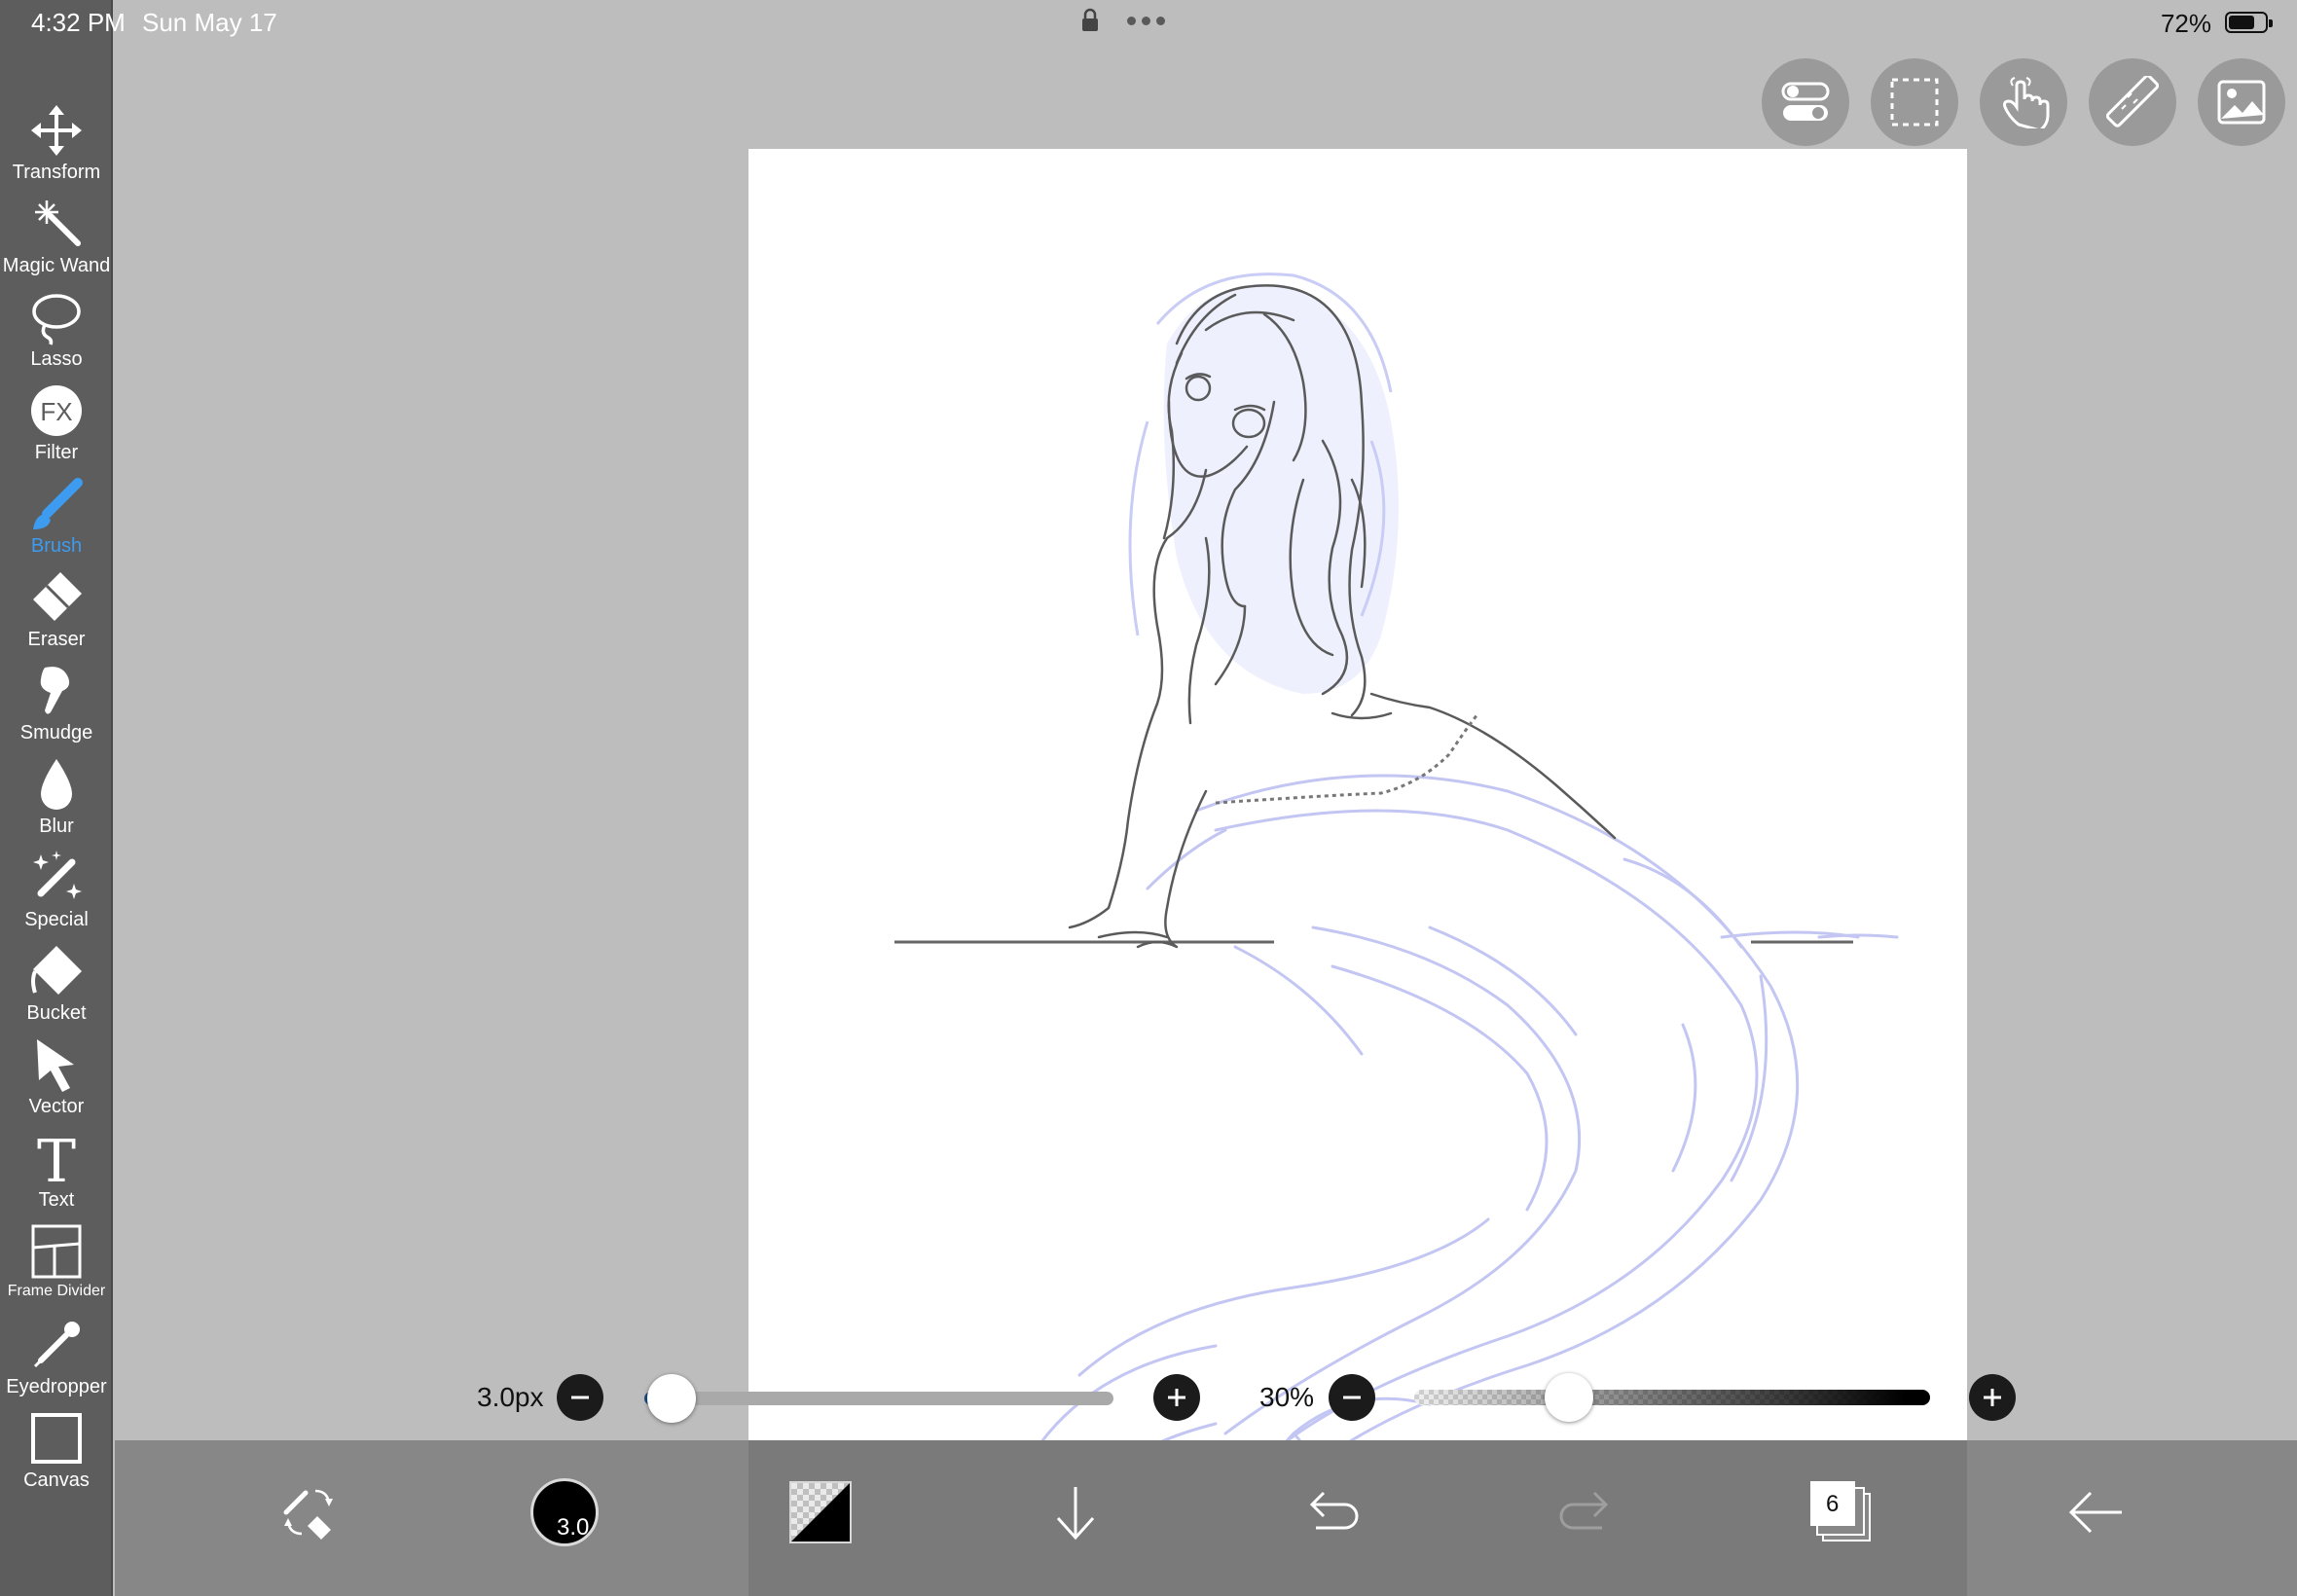 The image size is (2297, 1596). I want to click on dashed-selection-icon, so click(1914, 102).